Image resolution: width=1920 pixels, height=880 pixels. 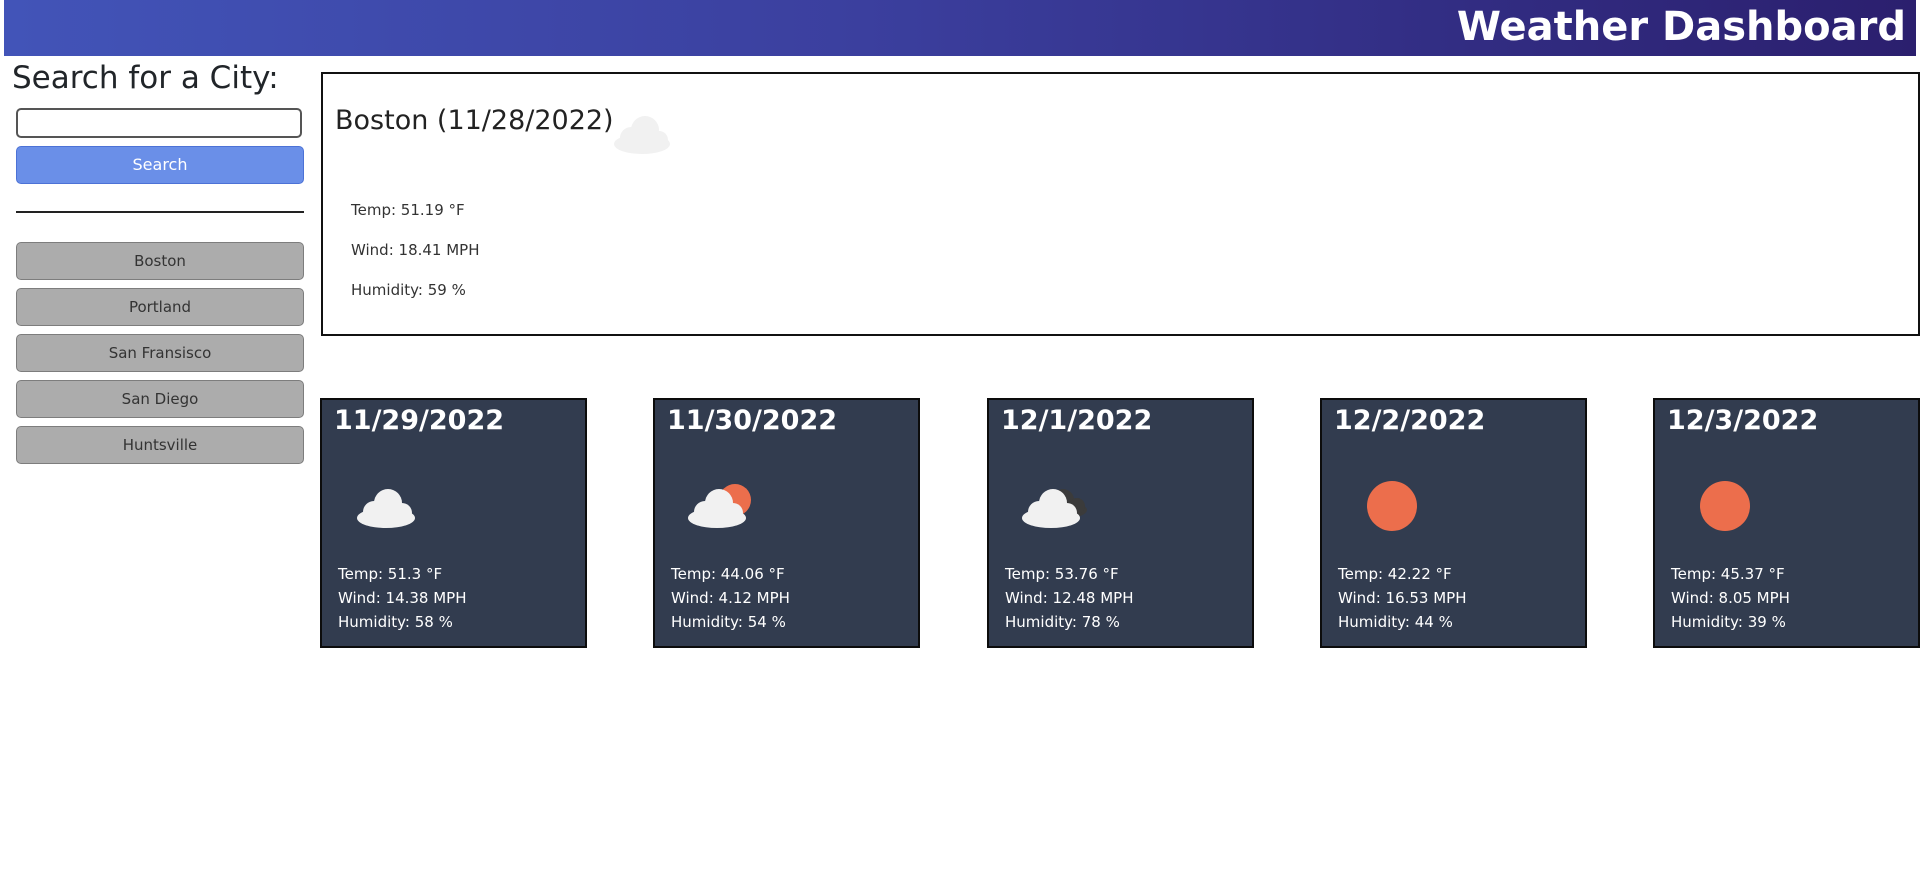 What do you see at coordinates (408, 210) in the screenshot?
I see `current-temp: Temp: 51.19 °F` at bounding box center [408, 210].